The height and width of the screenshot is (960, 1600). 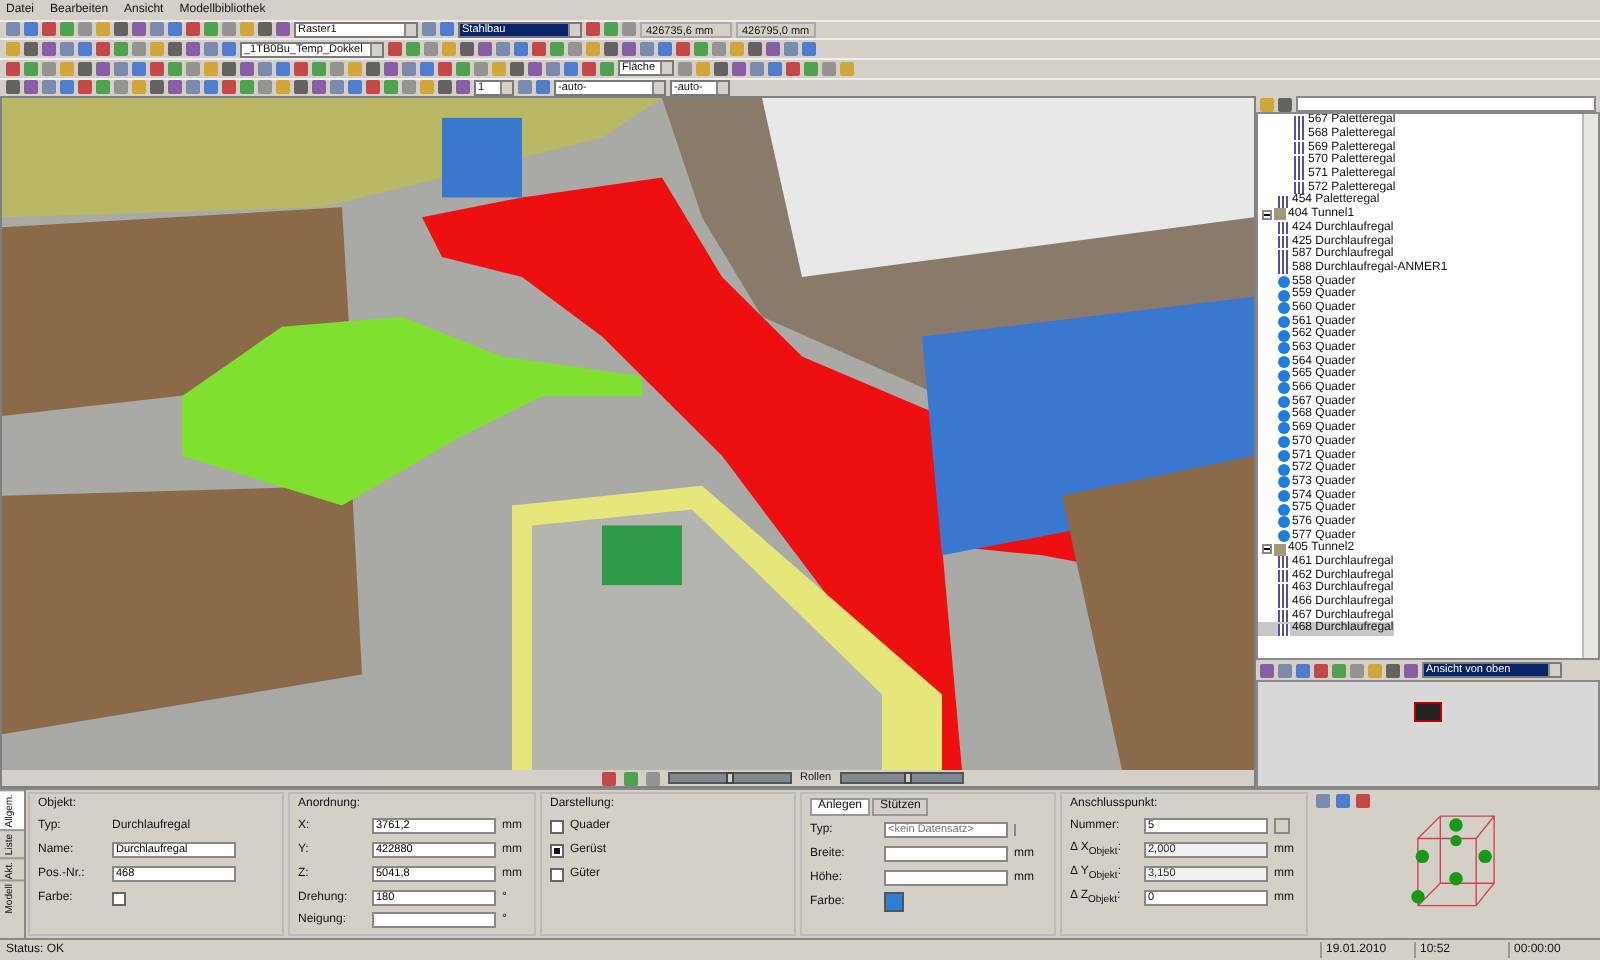 What do you see at coordinates (1428, 712) in the screenshot?
I see `thumbnail-icon` at bounding box center [1428, 712].